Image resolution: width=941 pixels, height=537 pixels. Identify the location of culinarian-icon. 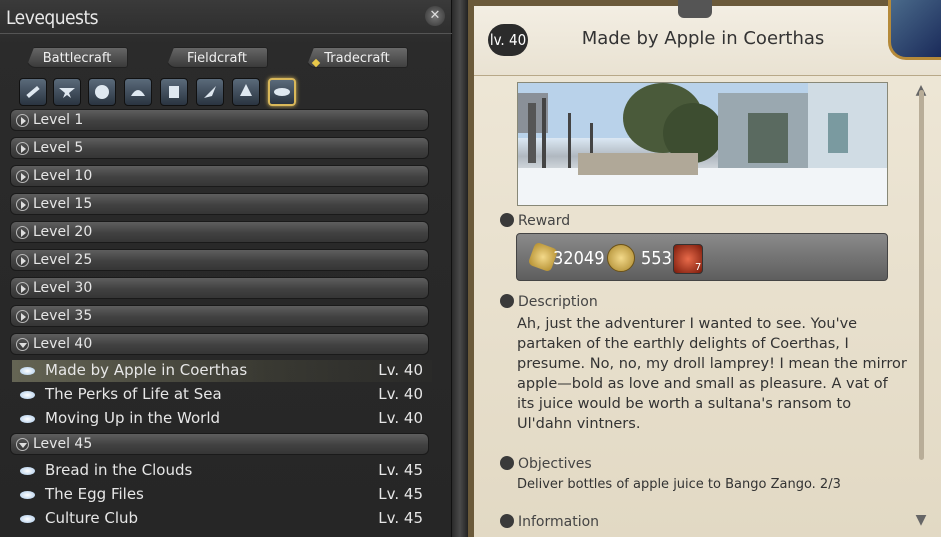
(282, 92).